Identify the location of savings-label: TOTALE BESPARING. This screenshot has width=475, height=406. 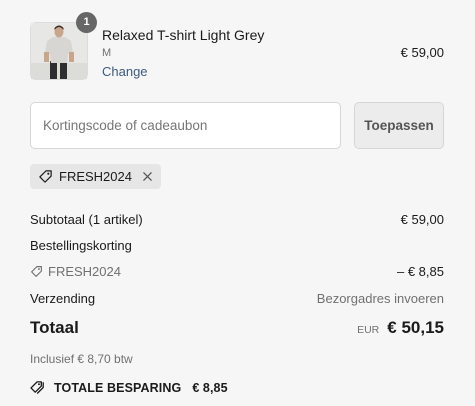
(118, 387).